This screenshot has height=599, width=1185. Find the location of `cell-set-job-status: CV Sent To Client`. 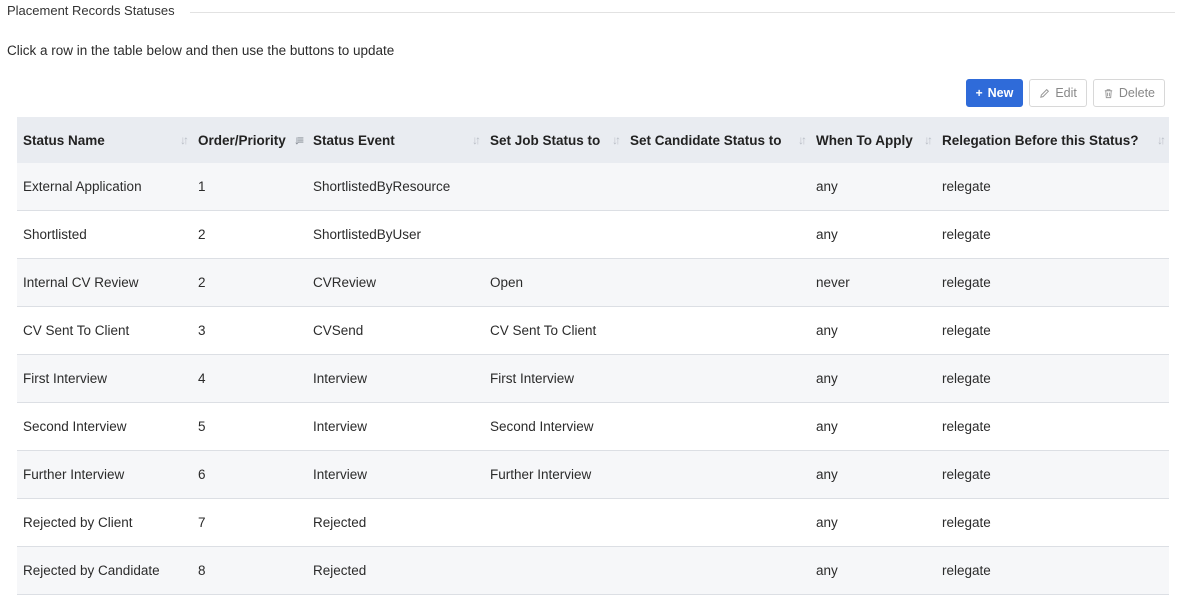

cell-set-job-status: CV Sent To Client is located at coordinates (554, 330).